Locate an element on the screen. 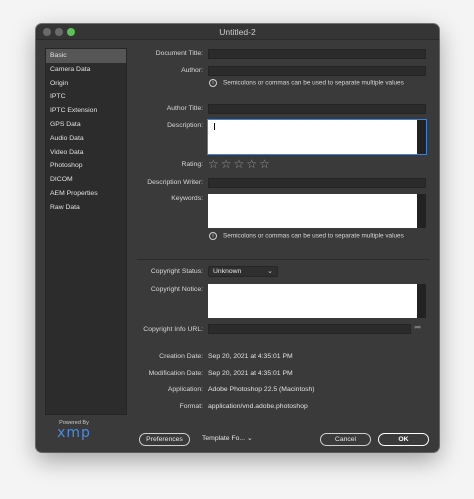 Image resolution: width=474 pixels, height=499 pixels. ok-button: OK is located at coordinates (403, 439).